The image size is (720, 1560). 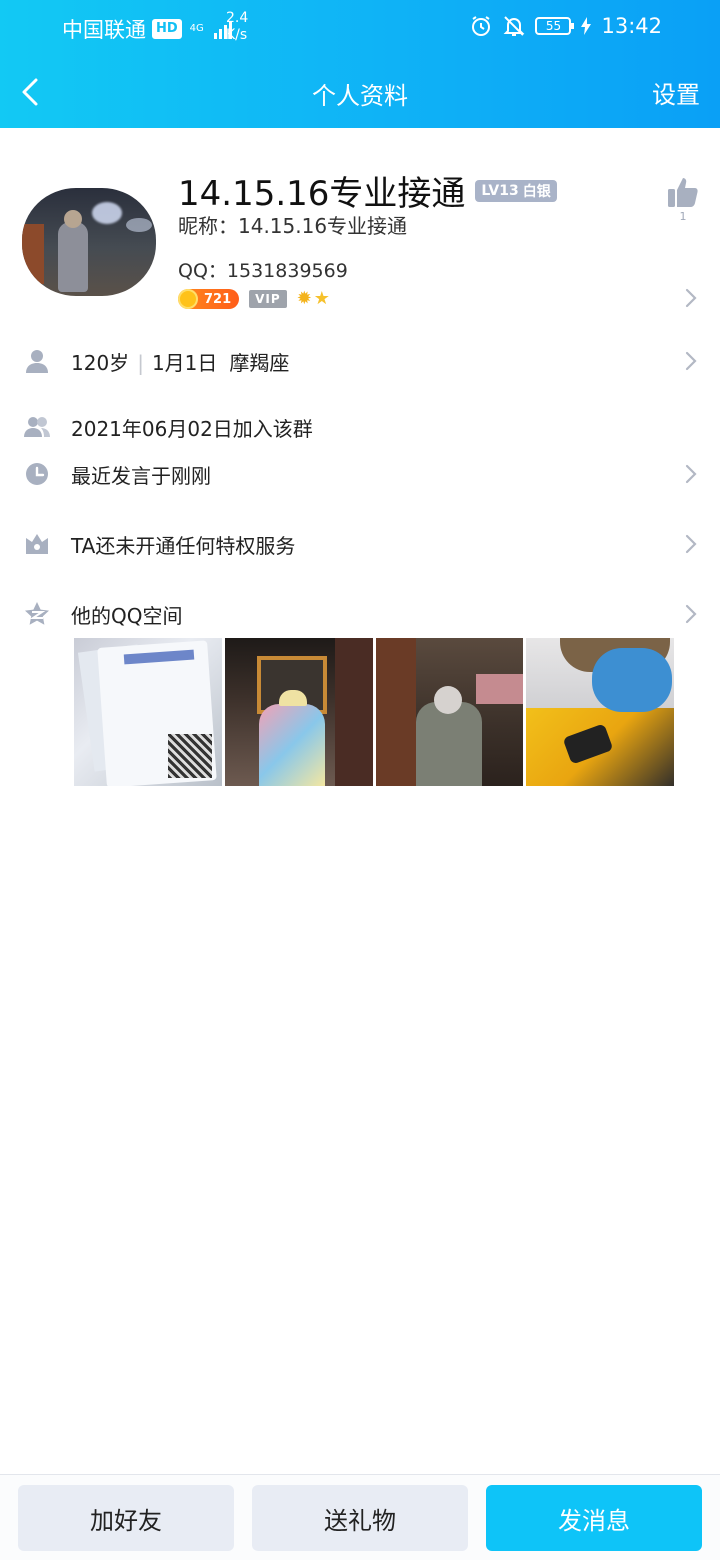 I want to click on add-friend-button: 加好友, so click(x=126, y=1518).